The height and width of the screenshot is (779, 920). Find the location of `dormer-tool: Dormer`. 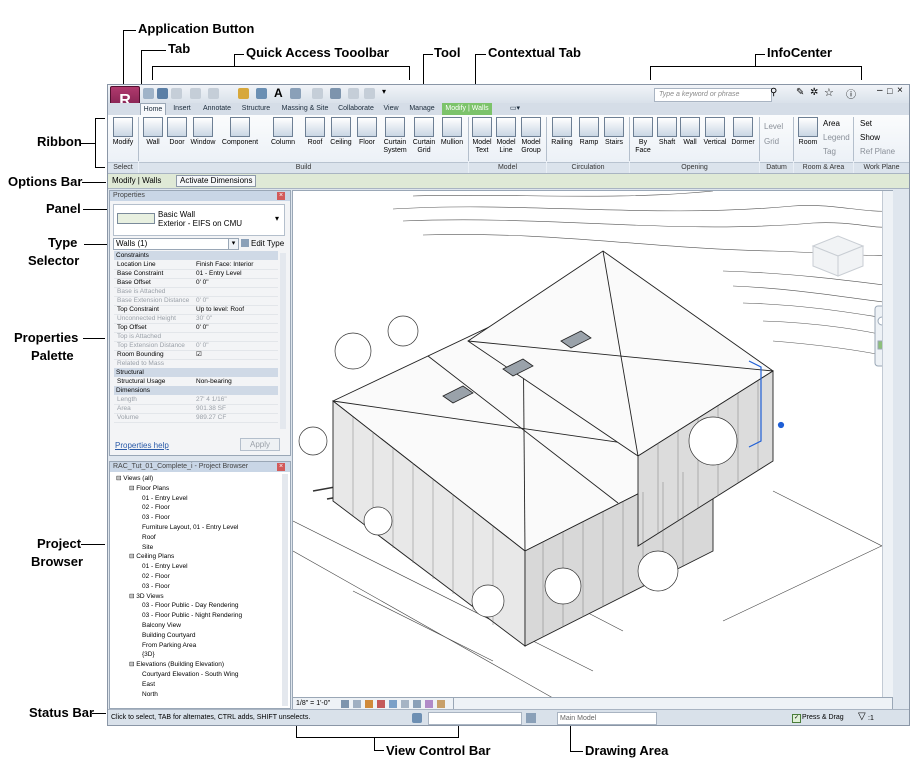

dormer-tool: Dormer is located at coordinates (743, 132).